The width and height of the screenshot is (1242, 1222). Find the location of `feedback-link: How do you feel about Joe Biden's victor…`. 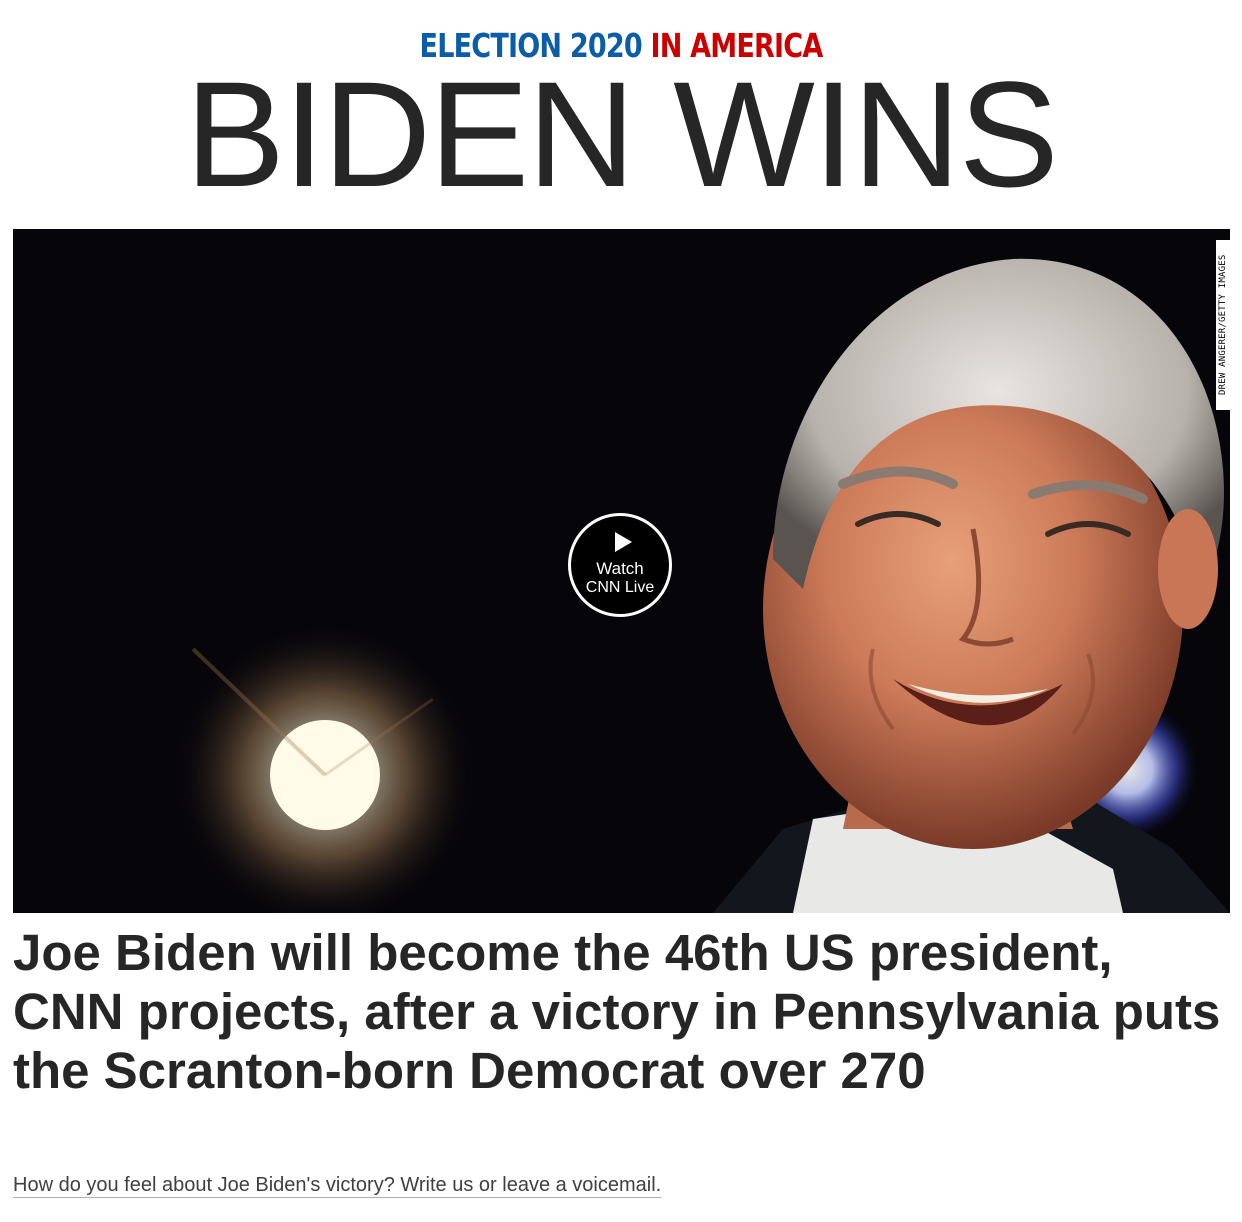

feedback-link: How do you feel about Joe Biden's victor… is located at coordinates (337, 1185).